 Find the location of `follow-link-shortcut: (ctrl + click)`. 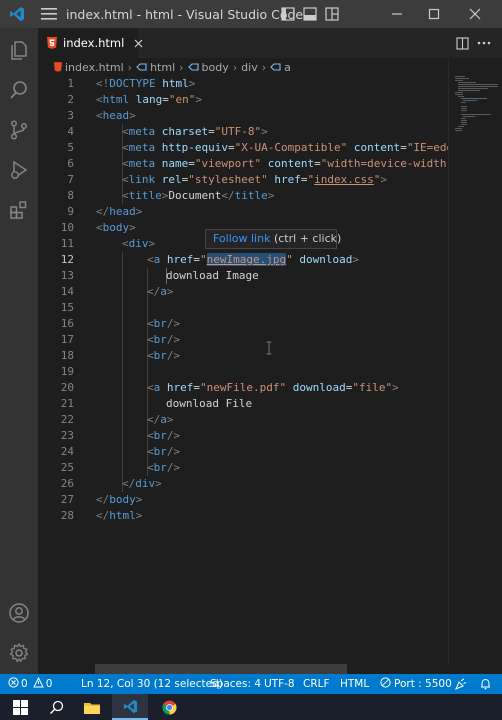

follow-link-shortcut: (ctrl + click) is located at coordinates (306, 238).